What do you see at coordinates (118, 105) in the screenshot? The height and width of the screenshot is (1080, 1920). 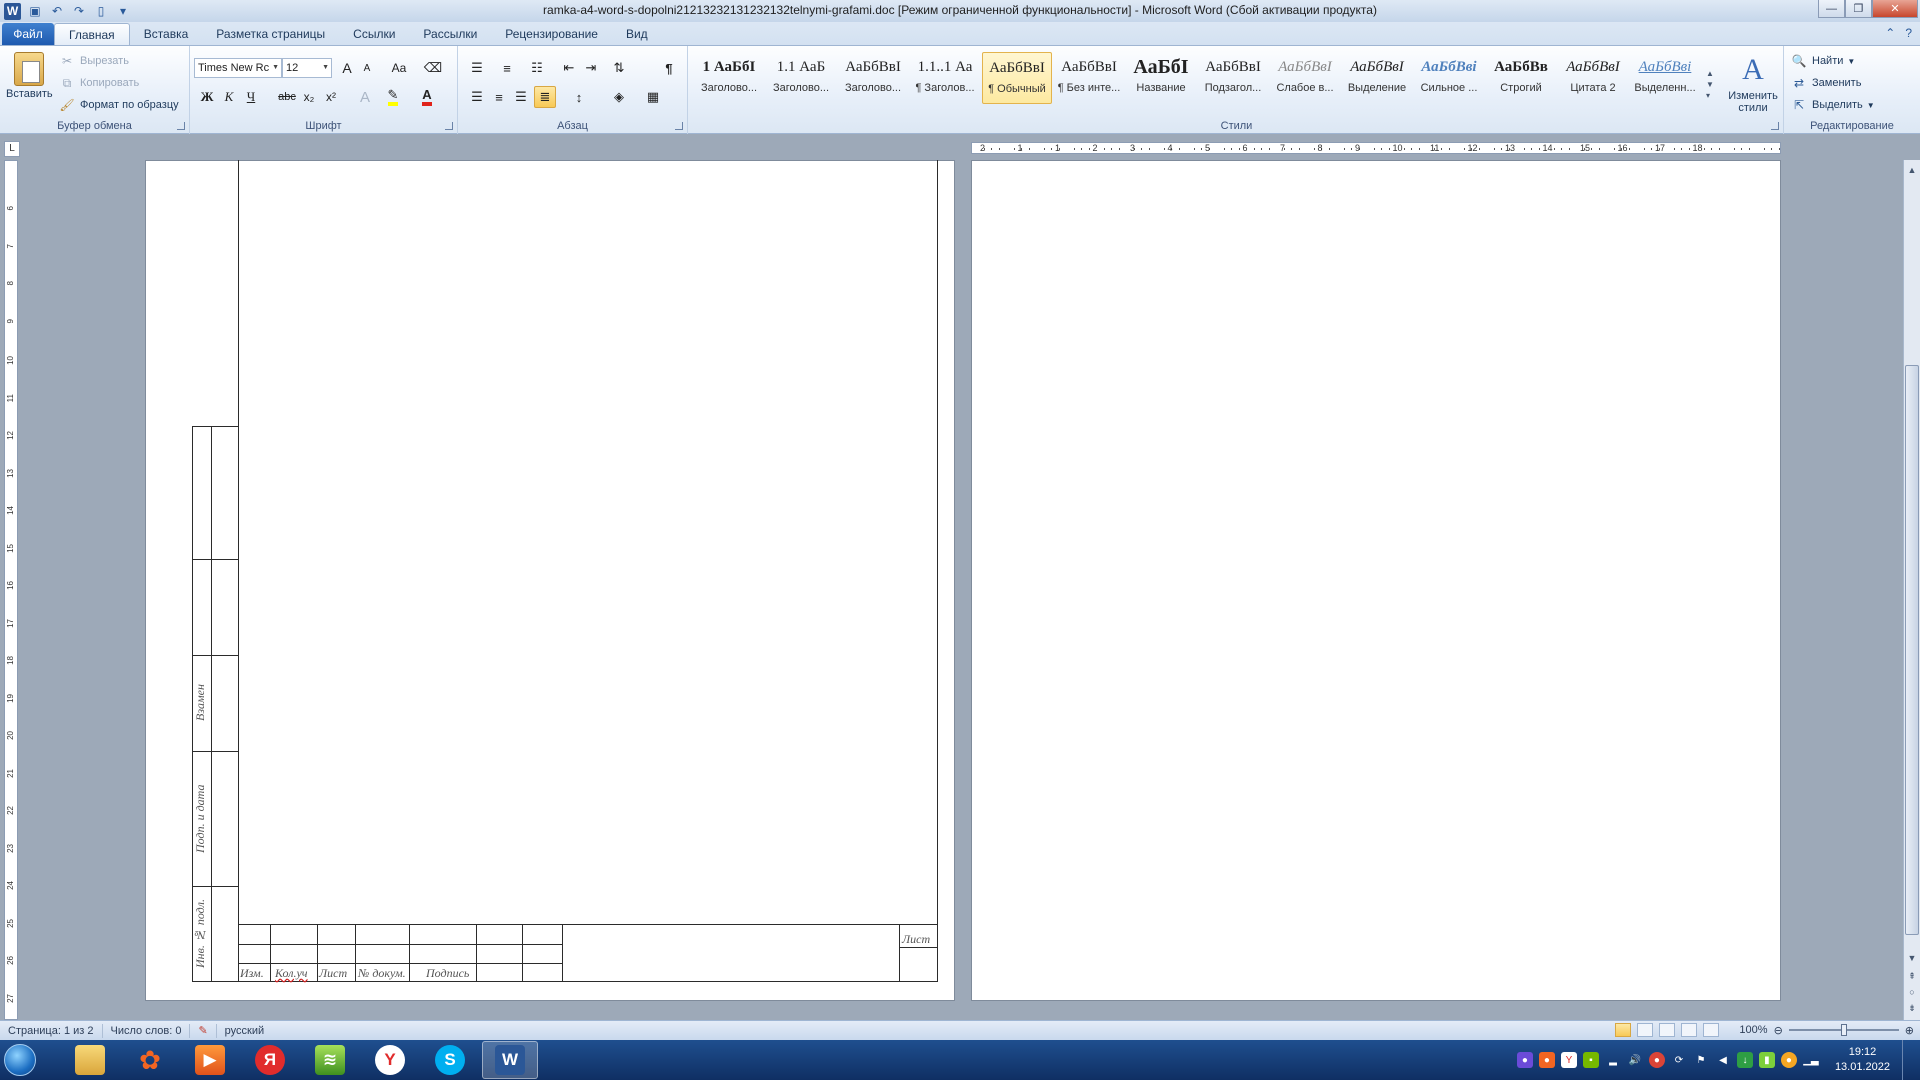 I see `format-painter-button: 🖌 Формат по образцу` at bounding box center [118, 105].